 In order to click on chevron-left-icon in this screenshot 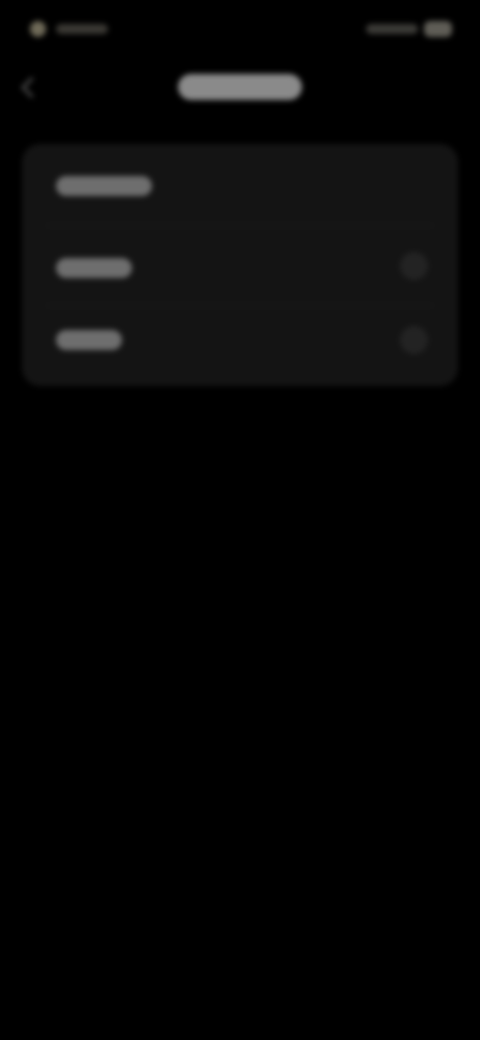, I will do `click(31, 87)`.